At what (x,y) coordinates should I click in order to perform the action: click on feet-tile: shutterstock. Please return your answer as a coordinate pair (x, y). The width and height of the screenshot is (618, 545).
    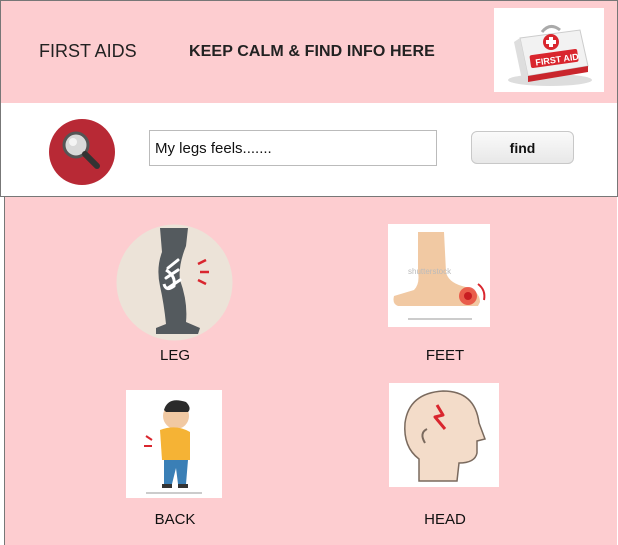
    Looking at the image, I should click on (439, 275).